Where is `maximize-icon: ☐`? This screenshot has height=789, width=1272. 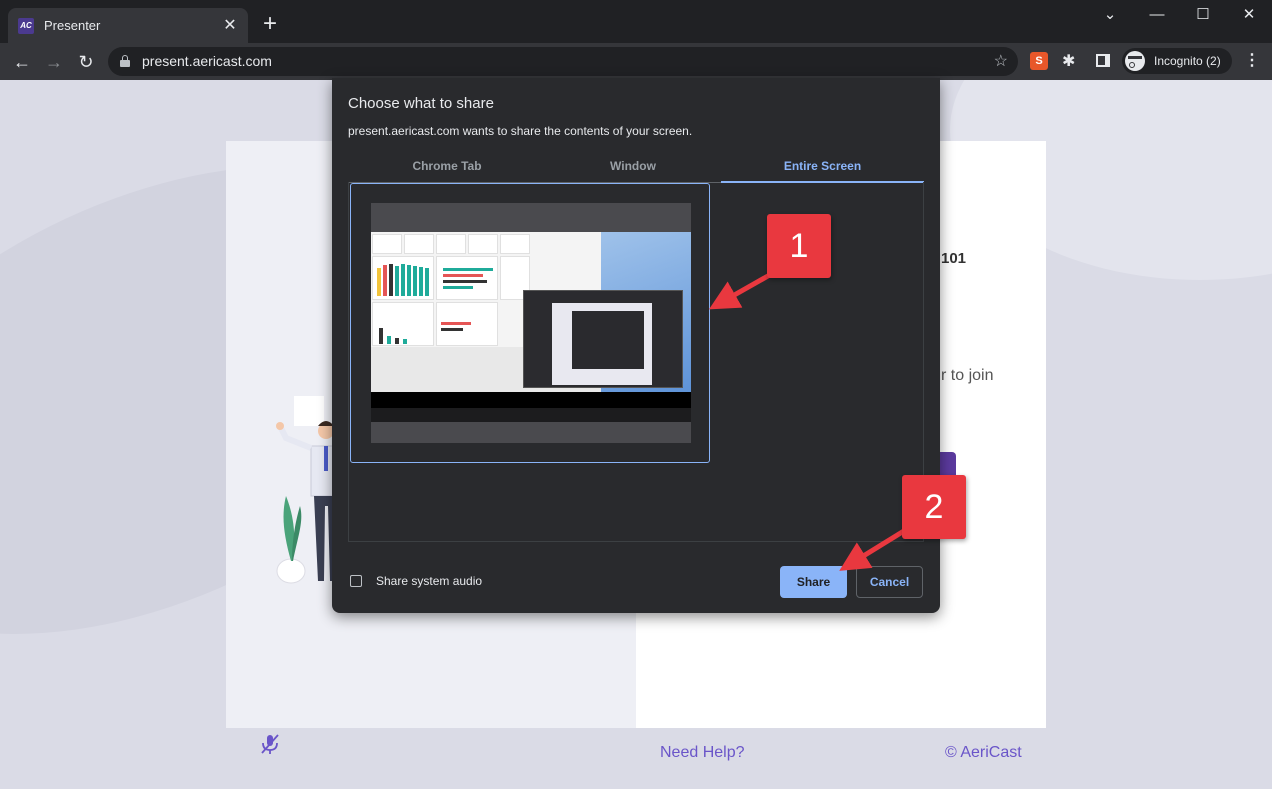
maximize-icon: ☐ is located at coordinates (1203, 15).